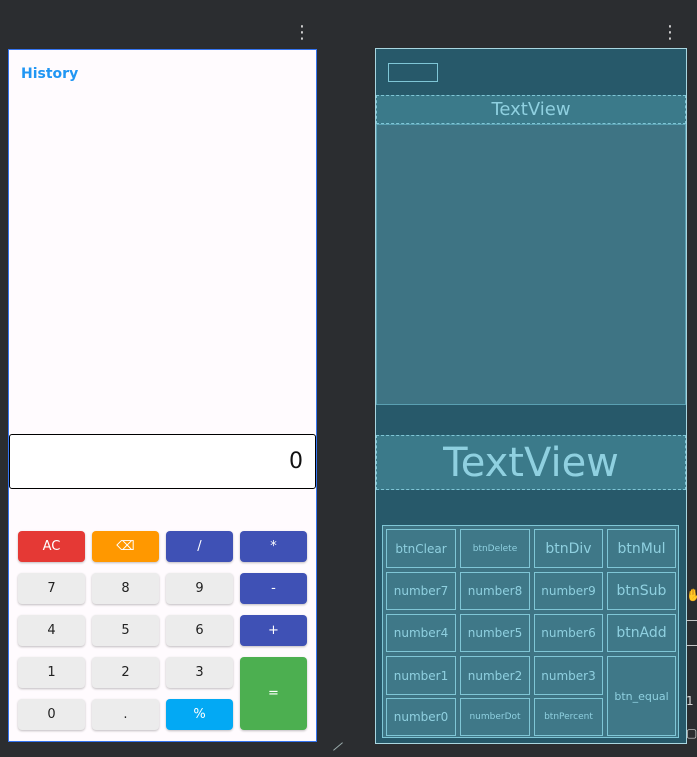 The height and width of the screenshot is (757, 697). Describe the element at coordinates (568, 633) in the screenshot. I see `bp-number6: number6` at that location.